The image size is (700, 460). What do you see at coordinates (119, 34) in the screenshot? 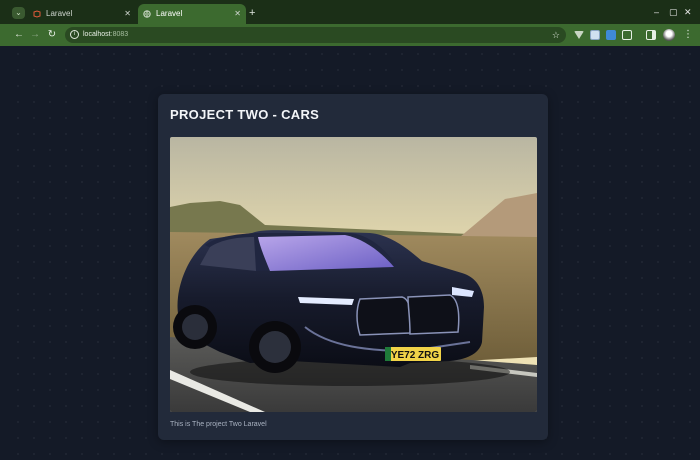
I see `url-port: :8083` at bounding box center [119, 34].